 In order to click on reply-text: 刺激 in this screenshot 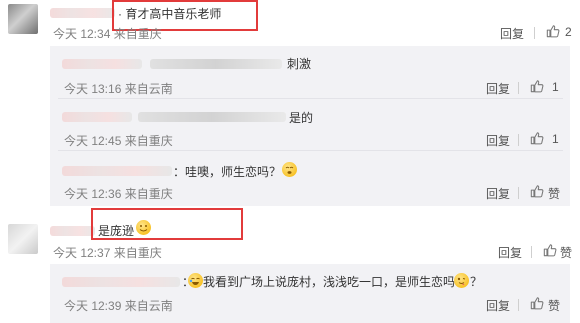, I will do `click(299, 64)`.